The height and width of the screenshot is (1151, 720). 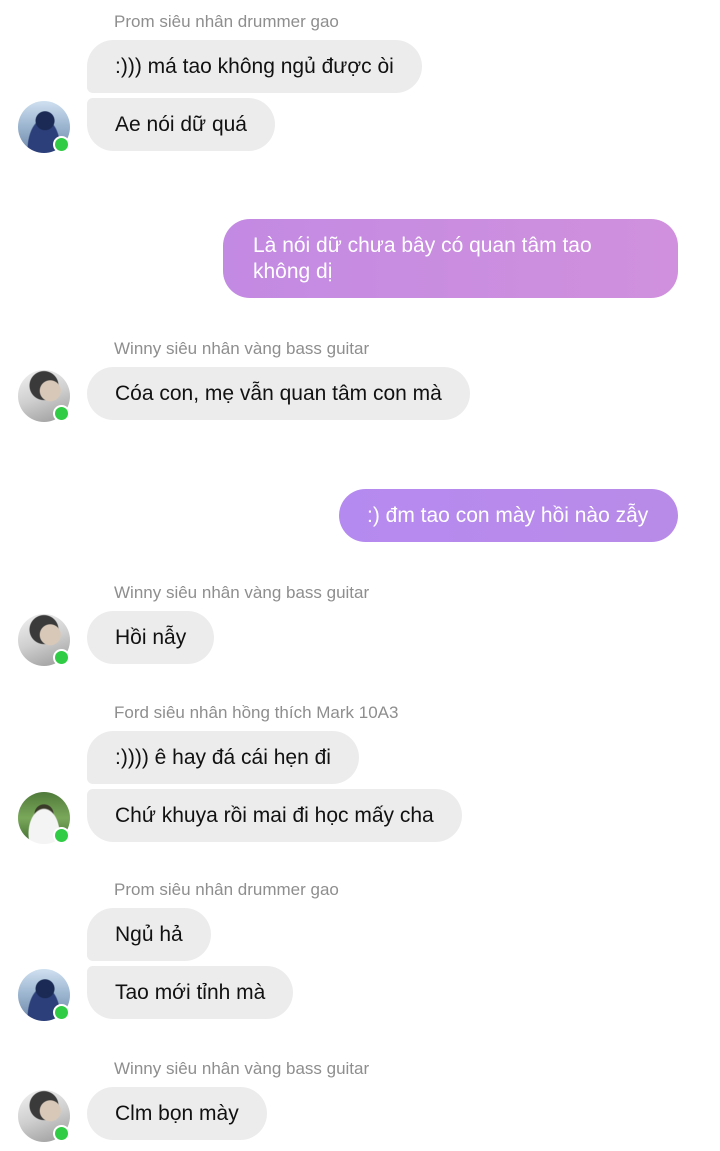 What do you see at coordinates (177, 1113) in the screenshot?
I see `message-bubble: Clm bọn mày` at bounding box center [177, 1113].